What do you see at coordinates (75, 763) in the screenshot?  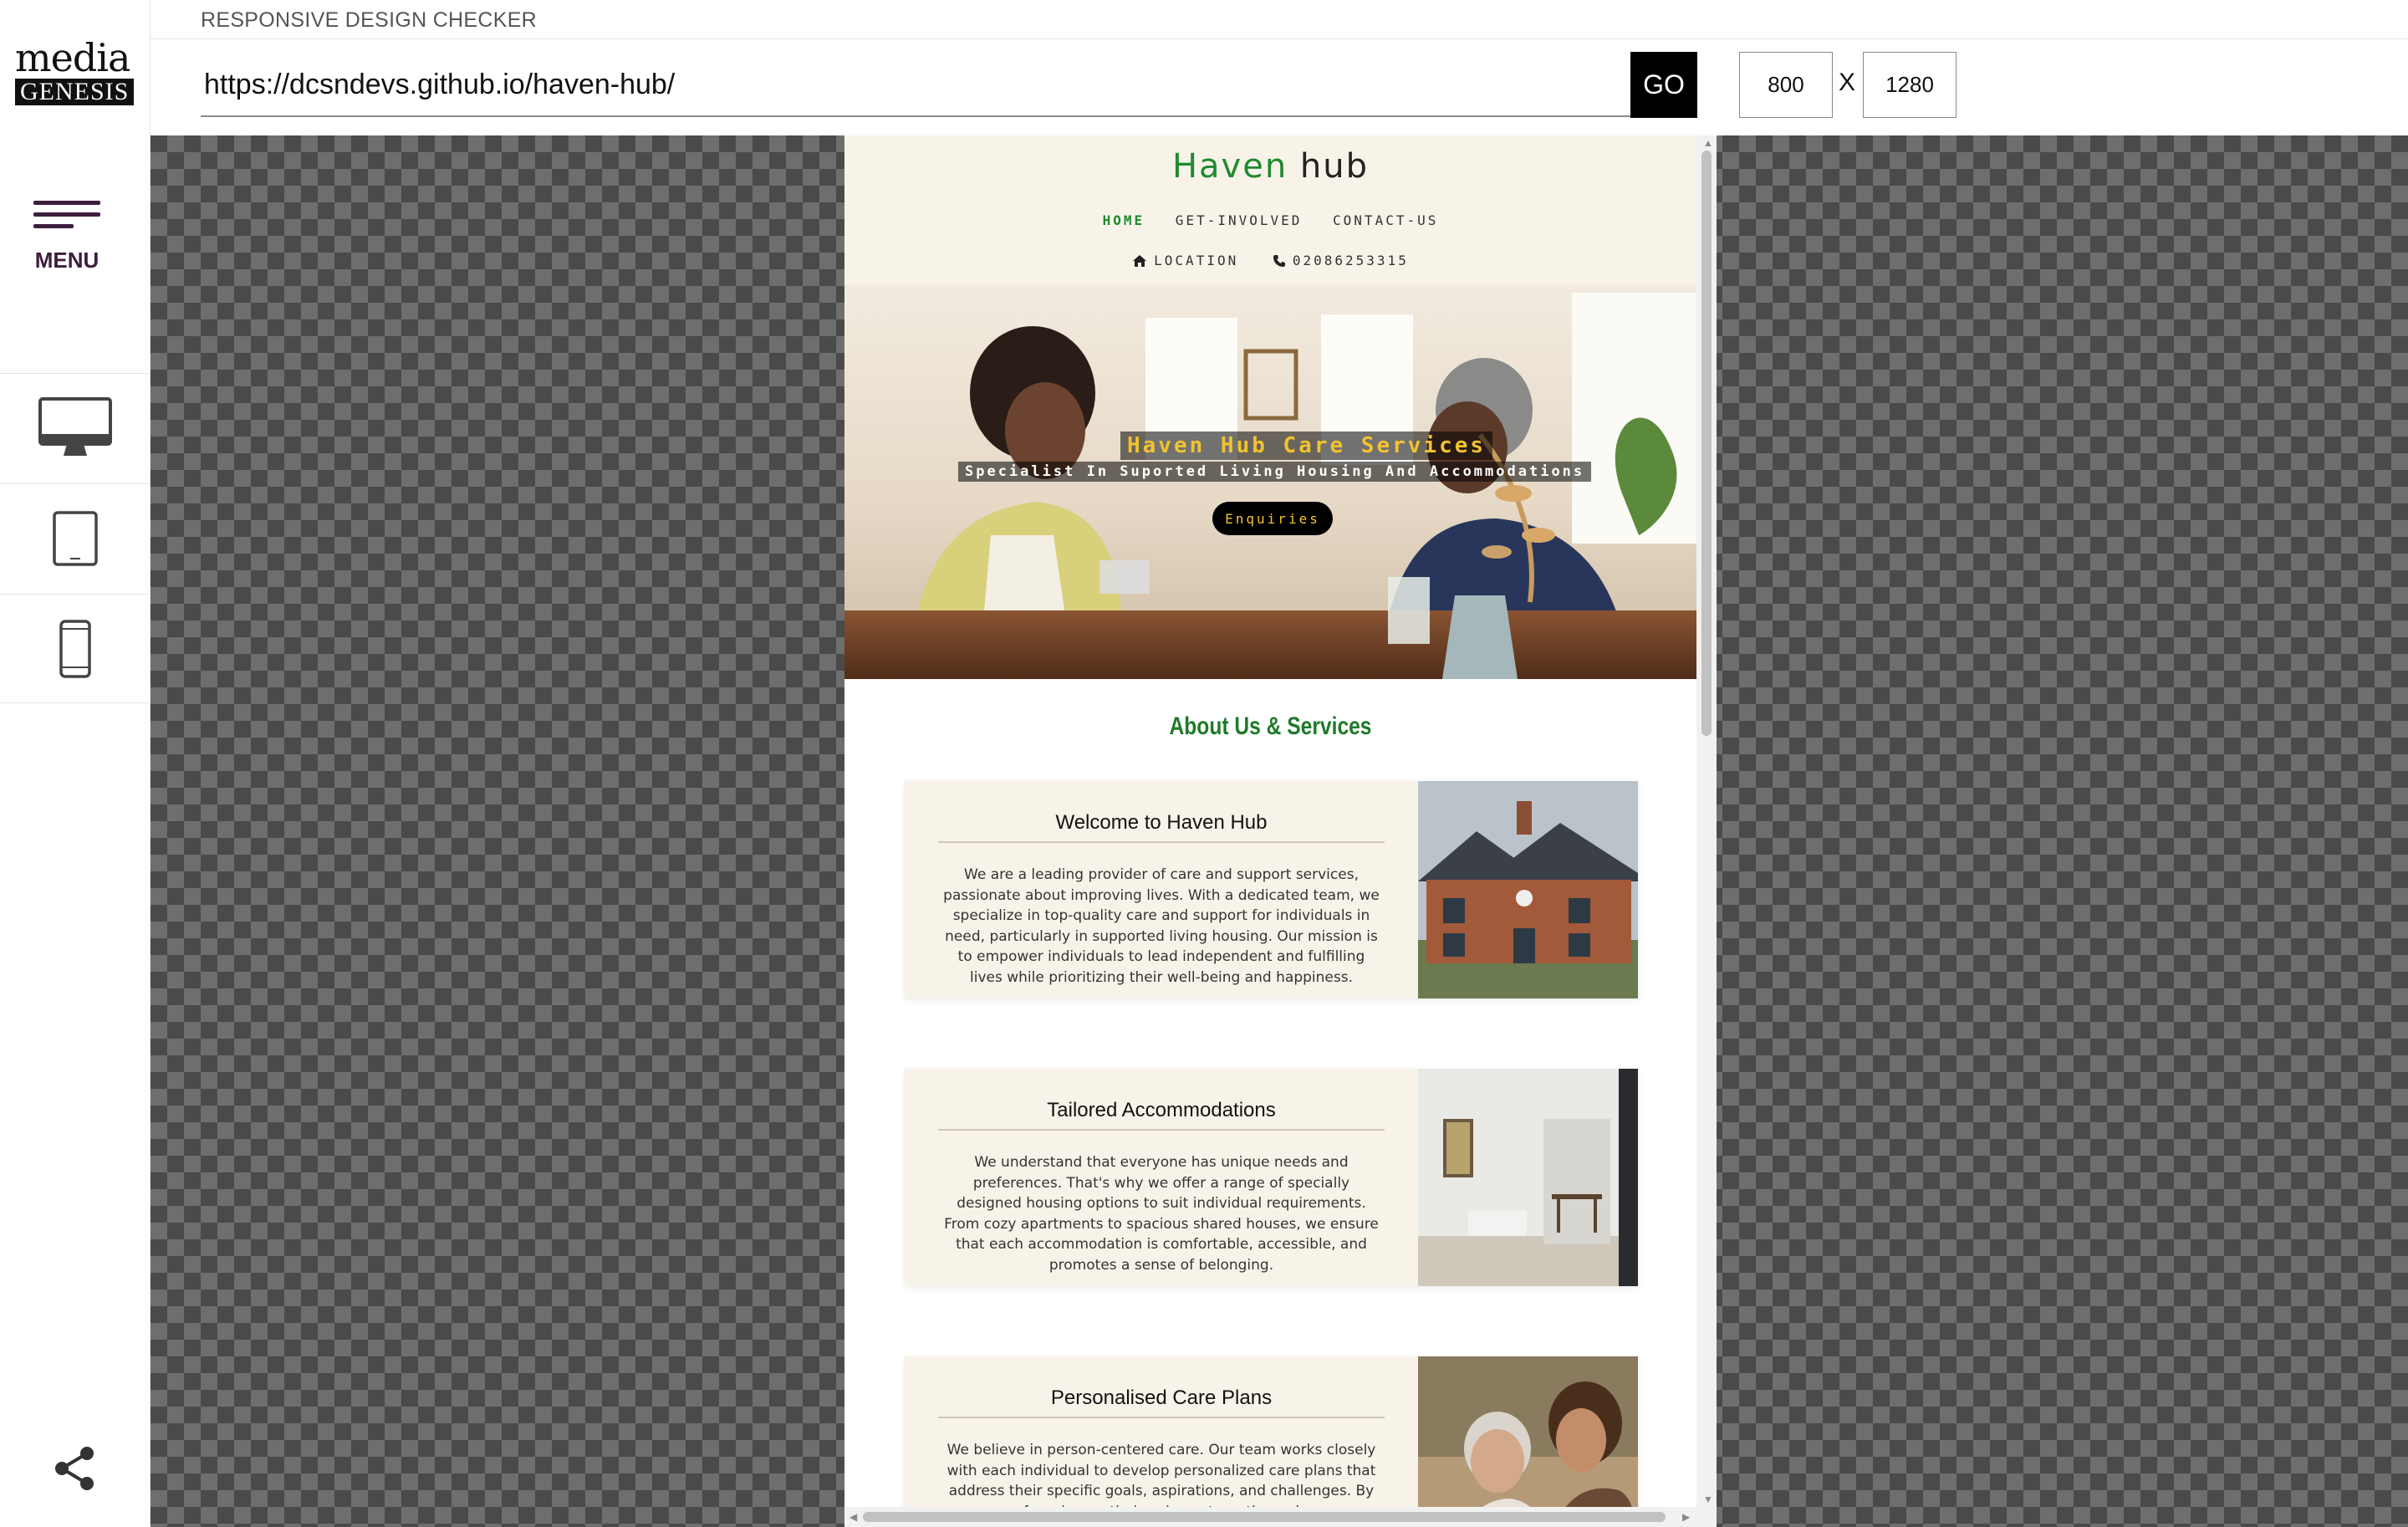 I see `sidebar: media GENESIS MENU` at bounding box center [75, 763].